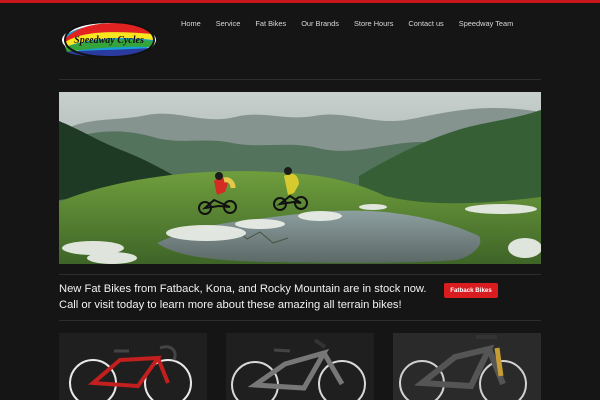  Describe the element at coordinates (471, 290) in the screenshot. I see `fatback-bikes-button: Fatback Bikes` at that location.